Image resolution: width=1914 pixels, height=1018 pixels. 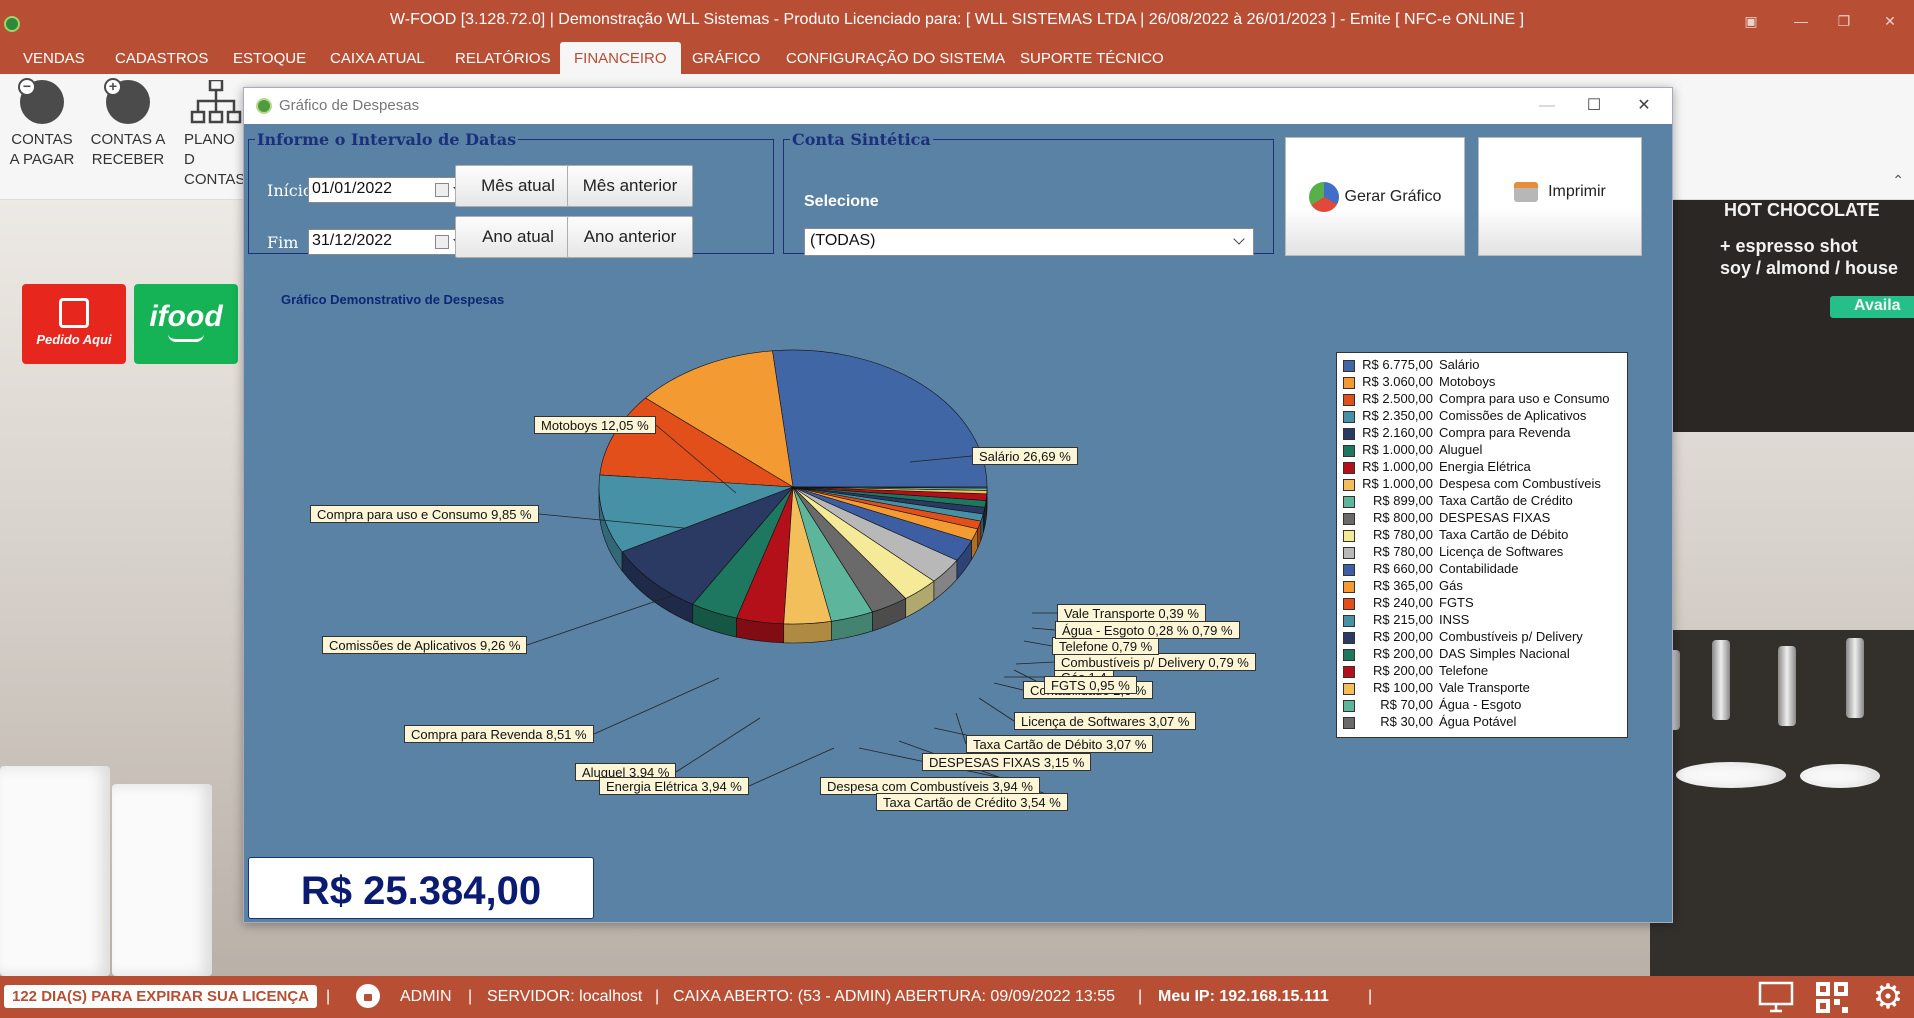 I want to click on lock-icon, so click(x=368, y=996).